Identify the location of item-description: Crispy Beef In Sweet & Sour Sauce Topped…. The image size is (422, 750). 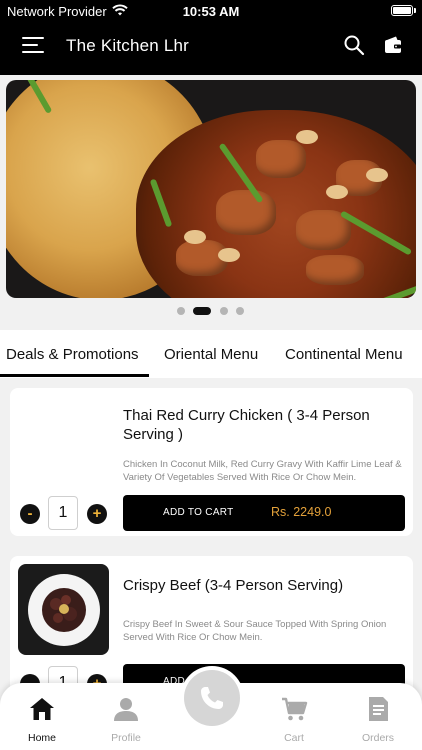
(255, 631).